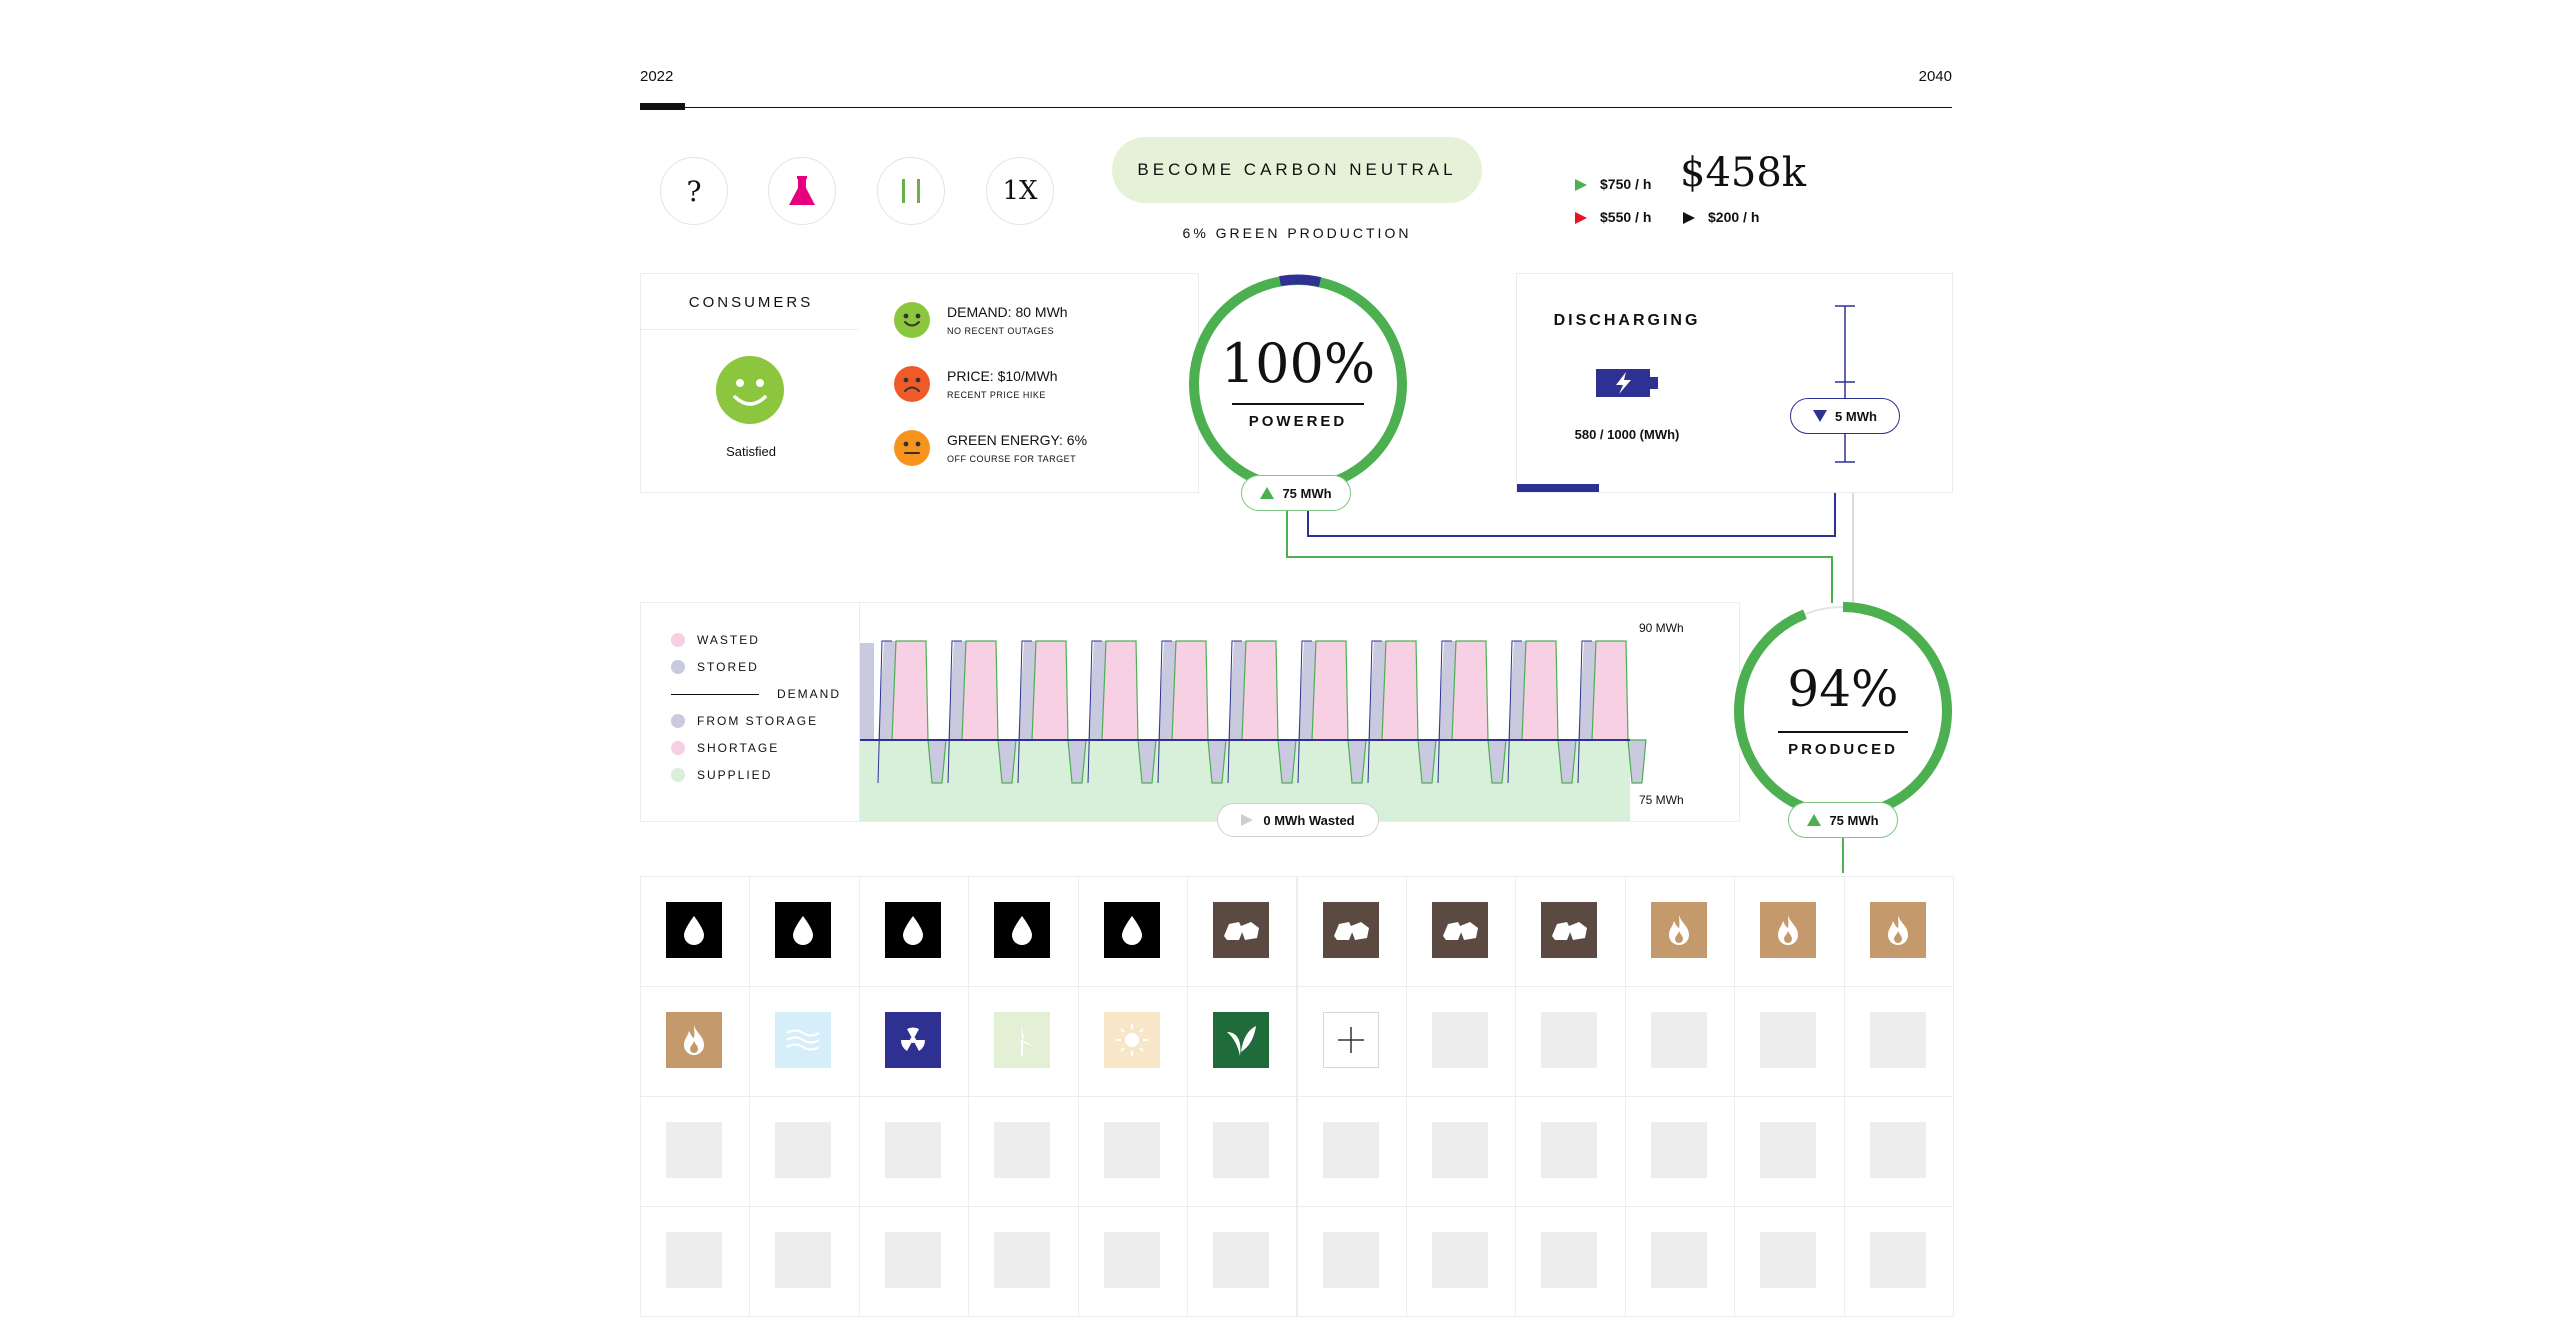 Image resolution: width=2560 pixels, height=1317 pixels. Describe the element at coordinates (1845, 384) in the screenshot. I see `storage-slider-track` at that location.